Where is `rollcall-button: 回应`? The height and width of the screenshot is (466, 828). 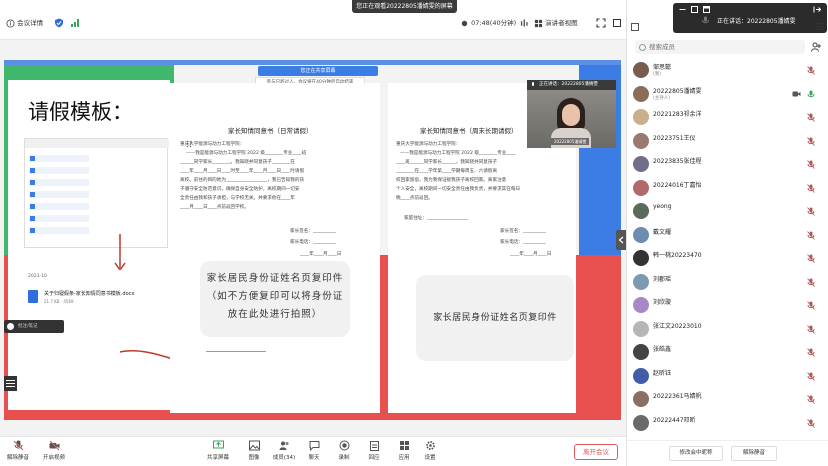
rollcall-button: 回应 is located at coordinates (374, 450).